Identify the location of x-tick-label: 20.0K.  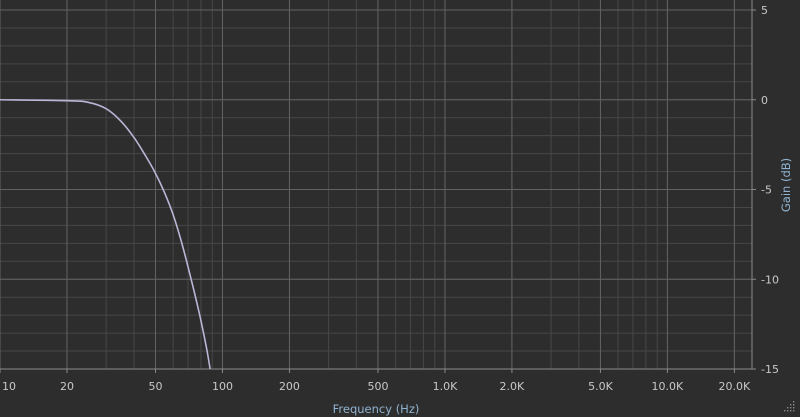
(735, 386).